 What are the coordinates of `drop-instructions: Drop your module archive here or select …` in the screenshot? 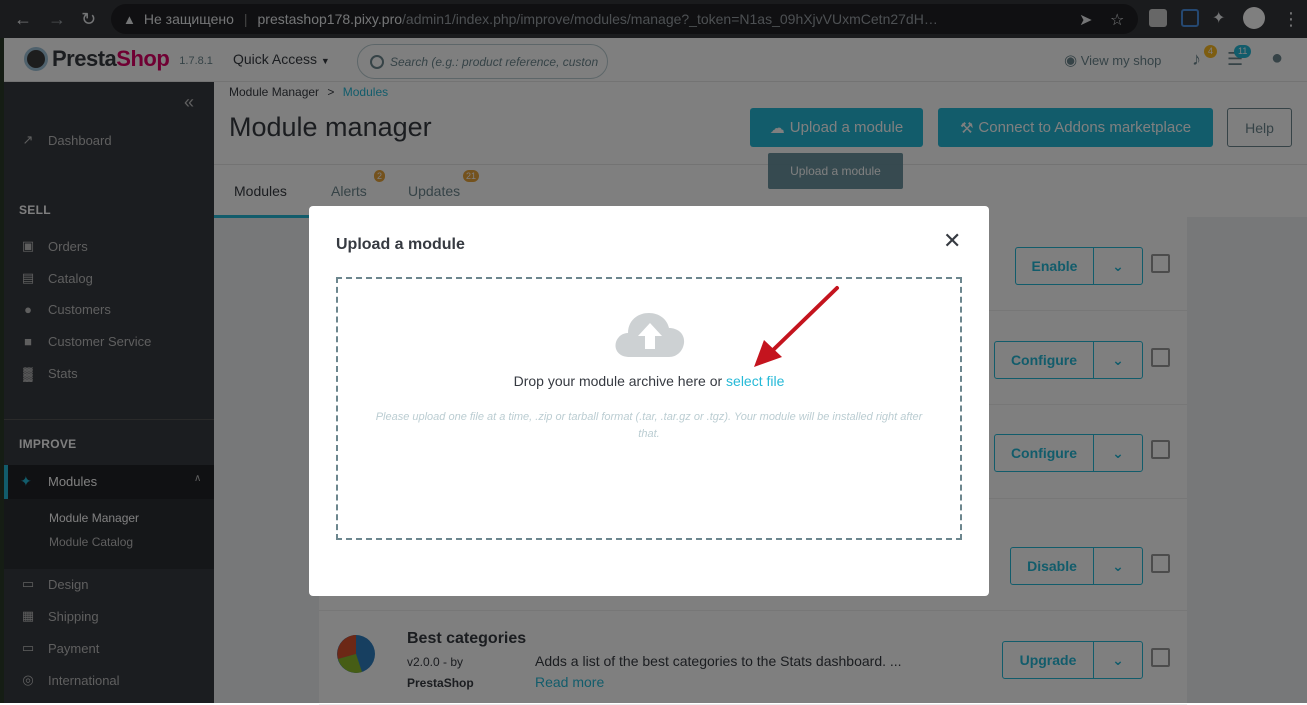 It's located at (649, 381).